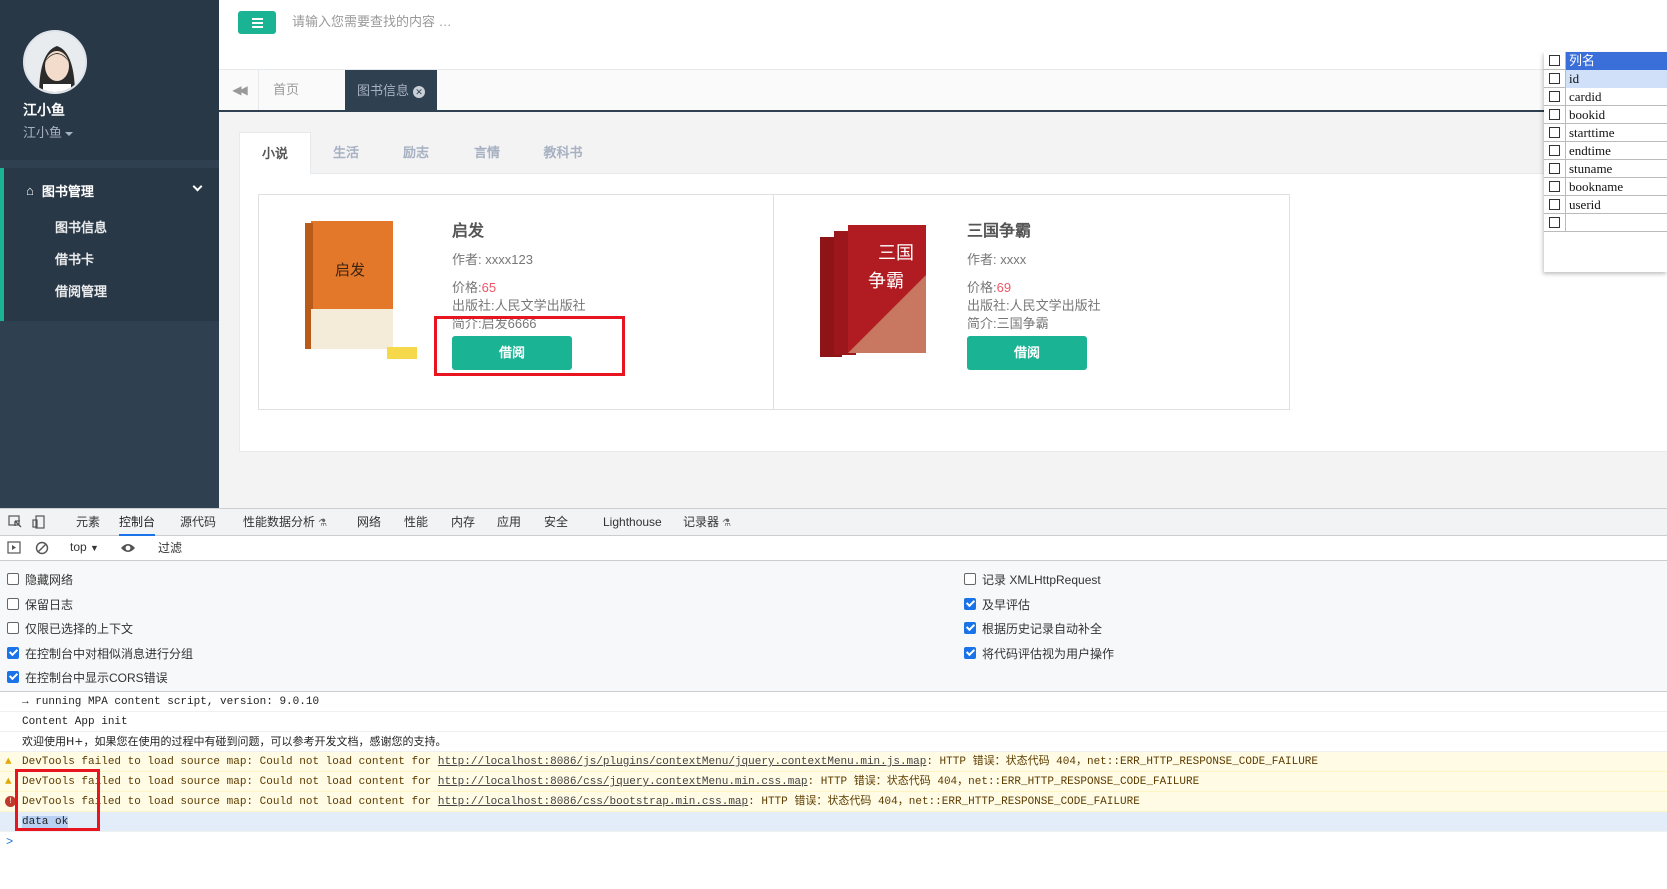 This screenshot has height=889, width=1667. Describe the element at coordinates (111, 190) in the screenshot. I see `nav-group-header: ⌂ 图书管理` at that location.